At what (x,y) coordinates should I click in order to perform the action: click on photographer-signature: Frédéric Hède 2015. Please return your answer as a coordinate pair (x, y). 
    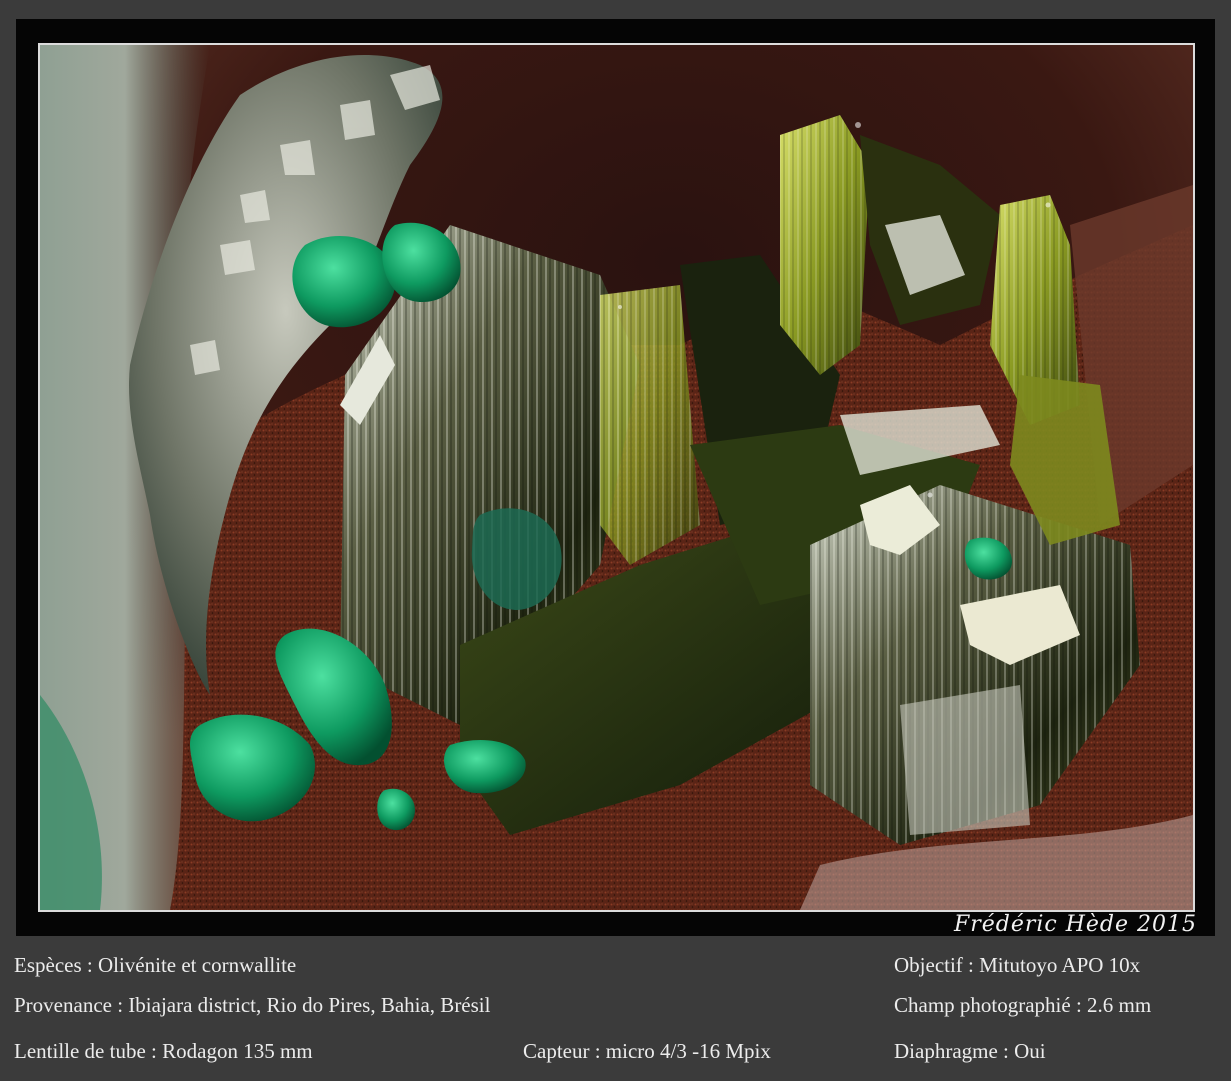
    Looking at the image, I should click on (1075, 924).